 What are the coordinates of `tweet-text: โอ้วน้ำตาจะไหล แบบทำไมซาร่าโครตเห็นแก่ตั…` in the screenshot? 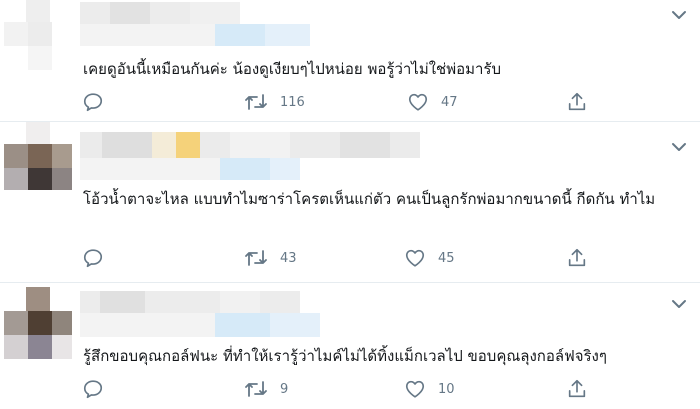 It's located at (369, 199).